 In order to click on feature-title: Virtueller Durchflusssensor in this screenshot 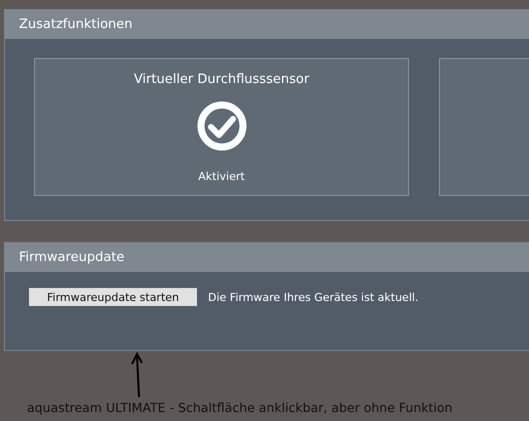, I will do `click(222, 79)`.